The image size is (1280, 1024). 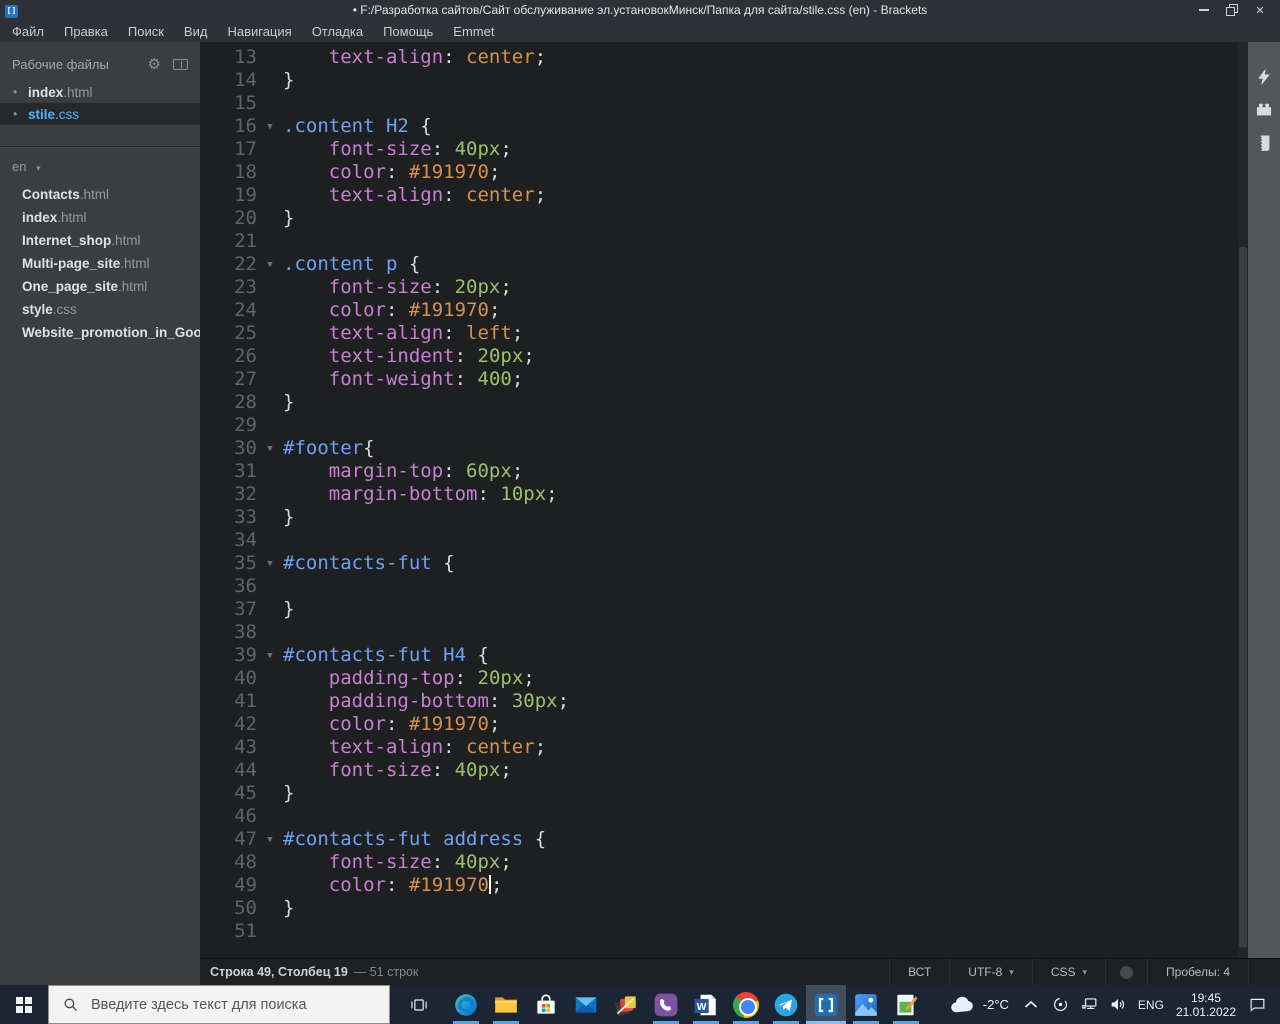 I want to click on code-line: 33}, so click(x=724, y=517).